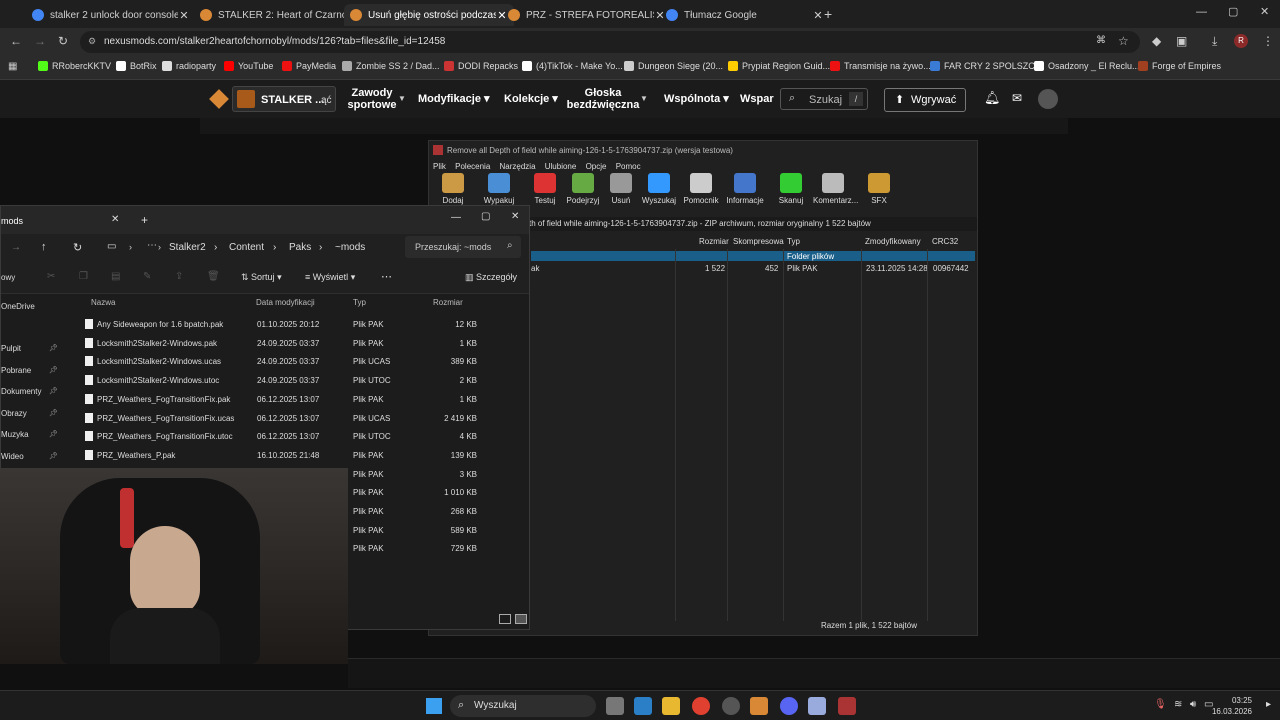 The width and height of the screenshot is (1280, 720). What do you see at coordinates (628, 166) in the screenshot?
I see `menu-help: Pomoc` at bounding box center [628, 166].